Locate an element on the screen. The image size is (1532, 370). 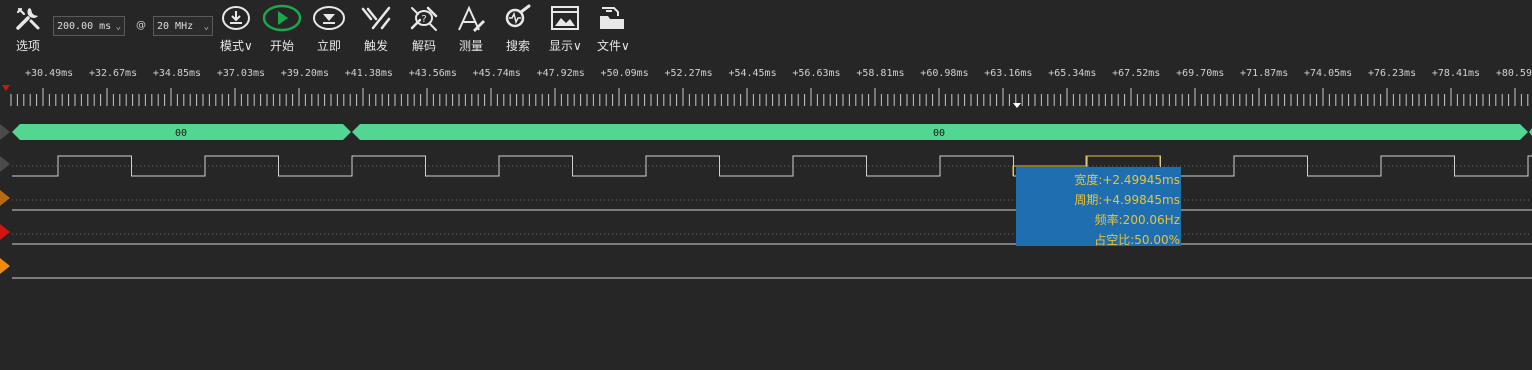
download-icon is located at coordinates (236, 18).